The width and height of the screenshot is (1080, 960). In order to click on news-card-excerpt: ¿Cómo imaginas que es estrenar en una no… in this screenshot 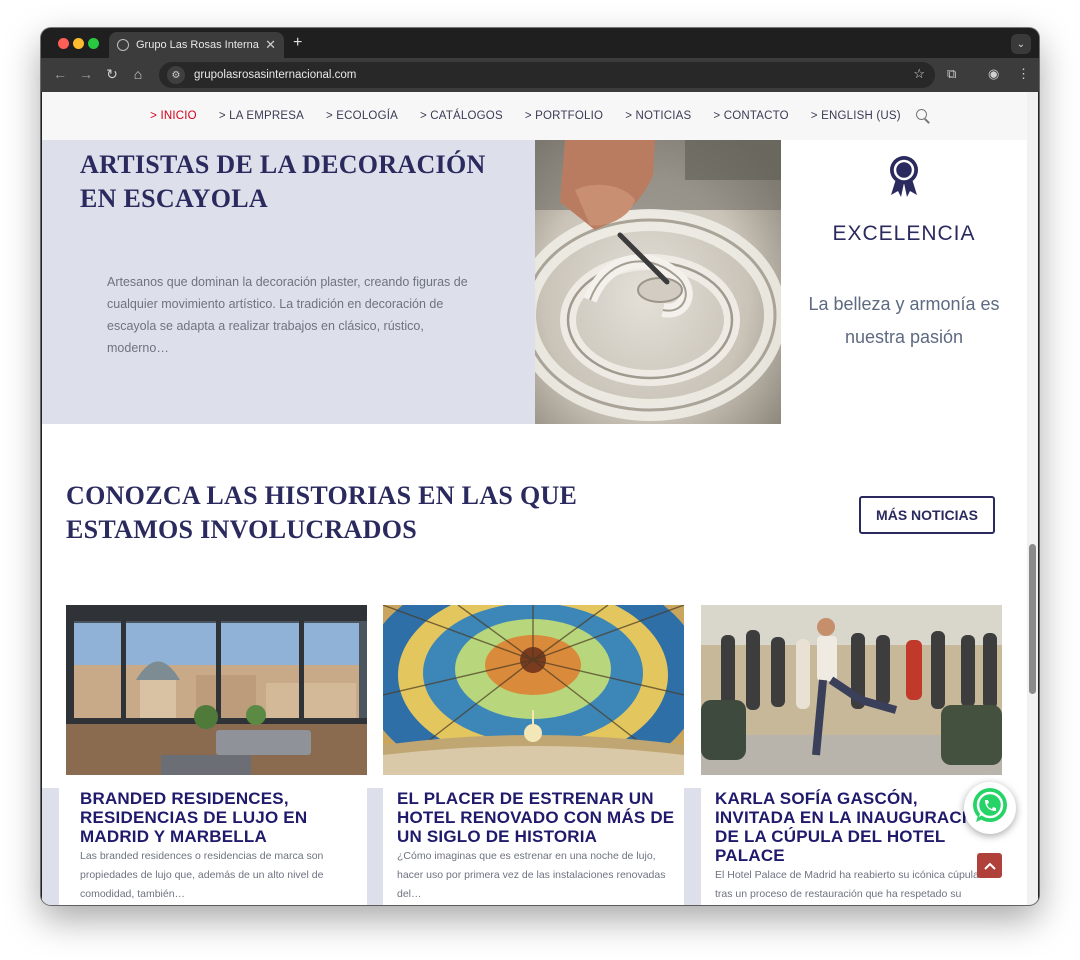, I will do `click(531, 875)`.